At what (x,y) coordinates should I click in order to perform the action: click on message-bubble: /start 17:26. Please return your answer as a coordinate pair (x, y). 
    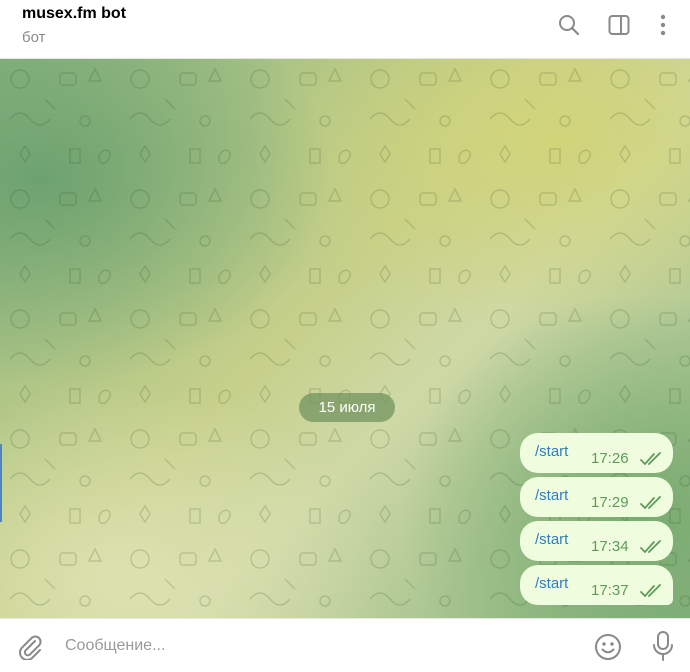
    Looking at the image, I should click on (596, 453).